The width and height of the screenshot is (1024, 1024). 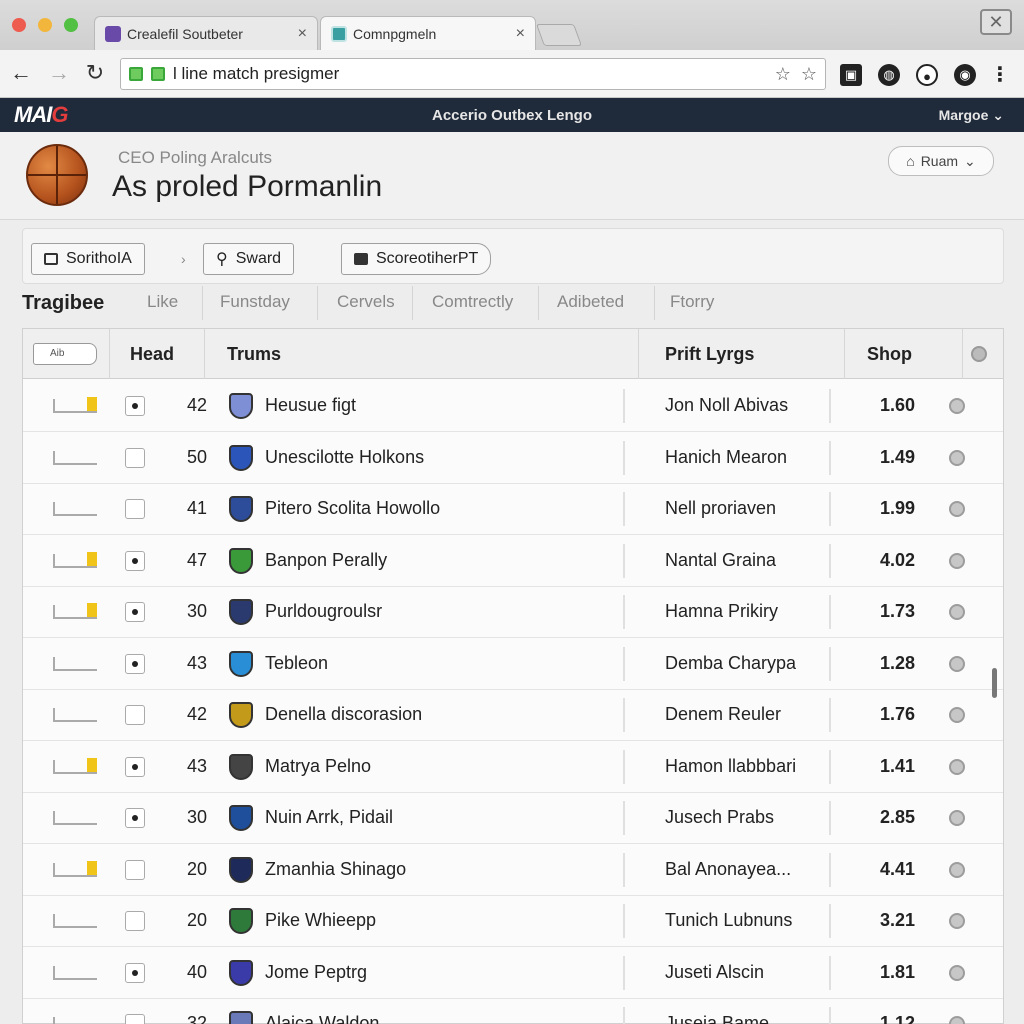 What do you see at coordinates (469, 74) in the screenshot?
I see `address-text: l line match presigmer` at bounding box center [469, 74].